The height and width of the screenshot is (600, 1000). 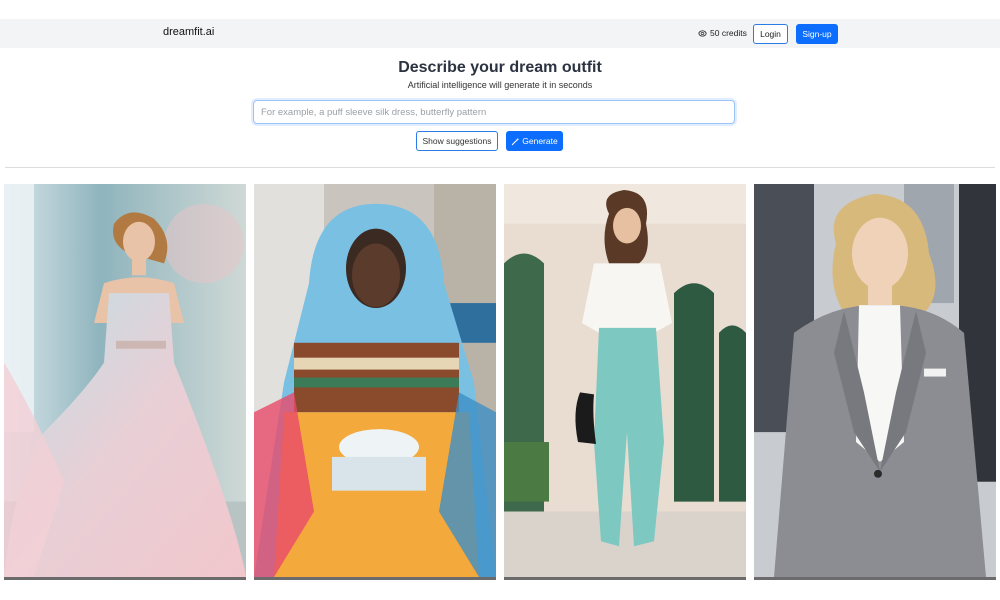 I want to click on coin-icon, so click(x=702, y=33).